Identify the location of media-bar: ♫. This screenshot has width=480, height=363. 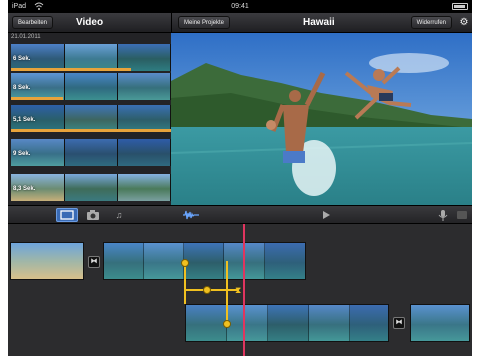
(240, 214).